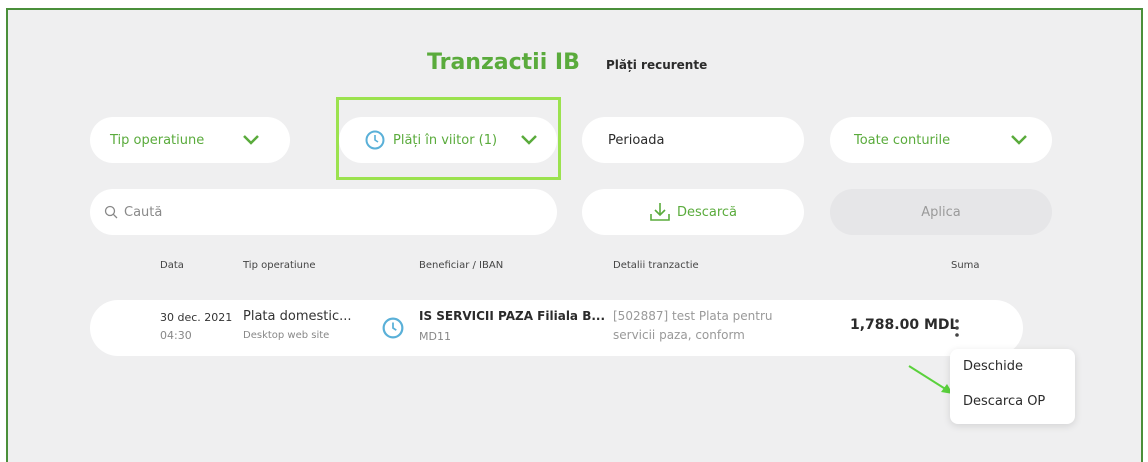 The image size is (1148, 462). I want to click on header-operation-type: Tip operatiune, so click(279, 265).